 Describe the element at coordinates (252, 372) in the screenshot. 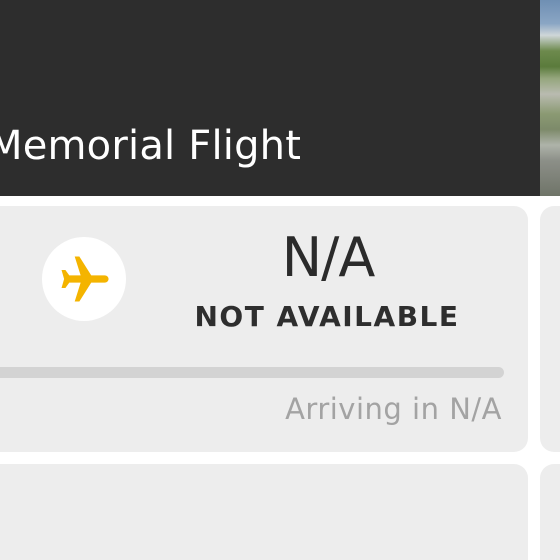

I see `flight-progress-bar` at that location.